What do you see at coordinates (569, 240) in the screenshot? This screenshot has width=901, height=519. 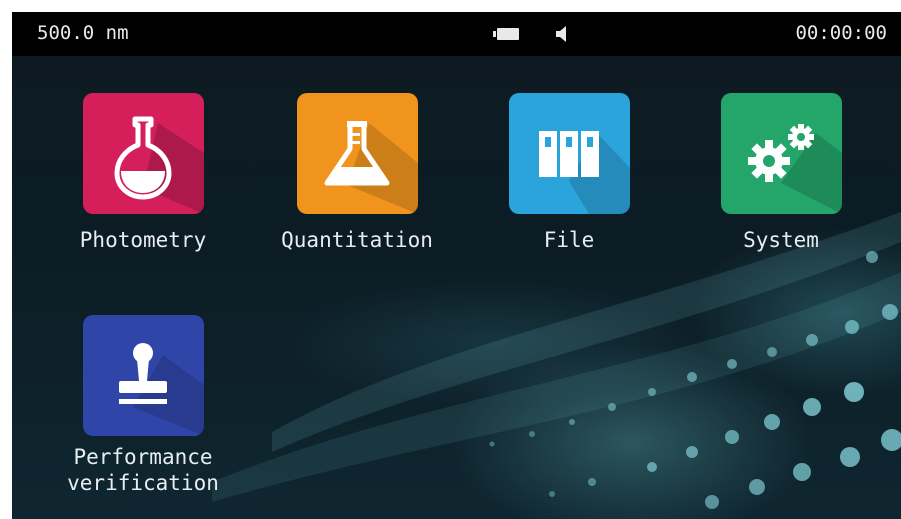 I see `app-label: File` at bounding box center [569, 240].